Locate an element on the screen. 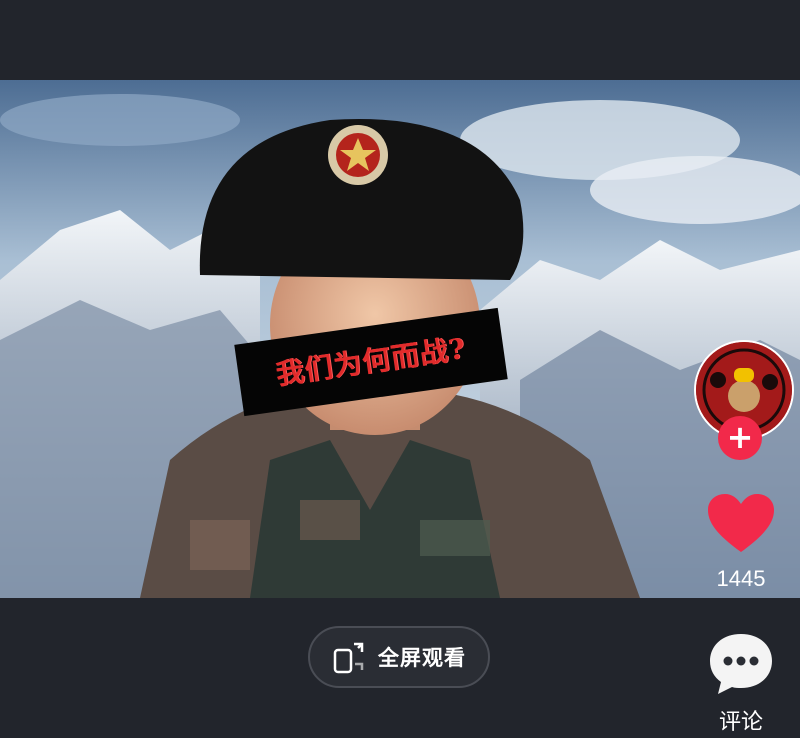 This screenshot has height=738, width=800. like-count: 1445 is located at coordinates (741, 578).